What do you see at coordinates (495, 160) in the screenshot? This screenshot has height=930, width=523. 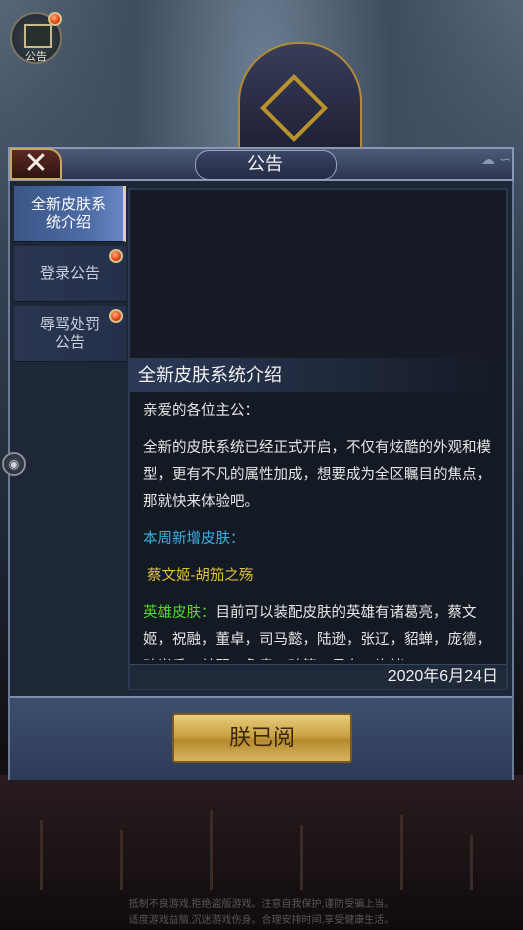 I see `cloud-ornament-icon: ☁ ∽` at bounding box center [495, 160].